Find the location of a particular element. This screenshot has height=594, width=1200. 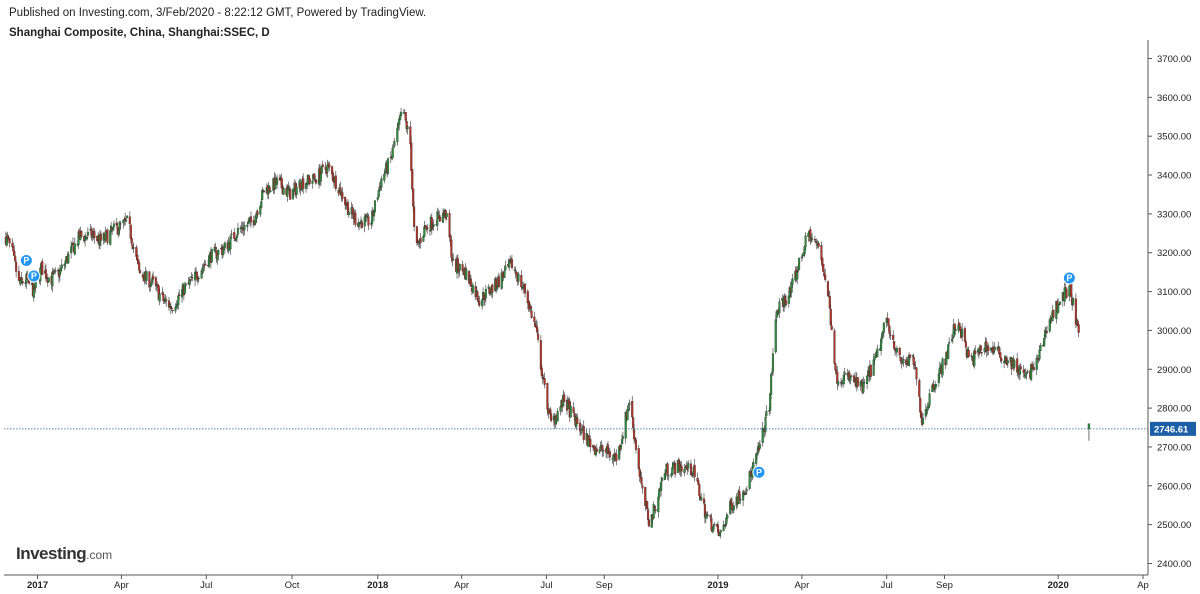

svg-text: Jul is located at coordinates (887, 585).